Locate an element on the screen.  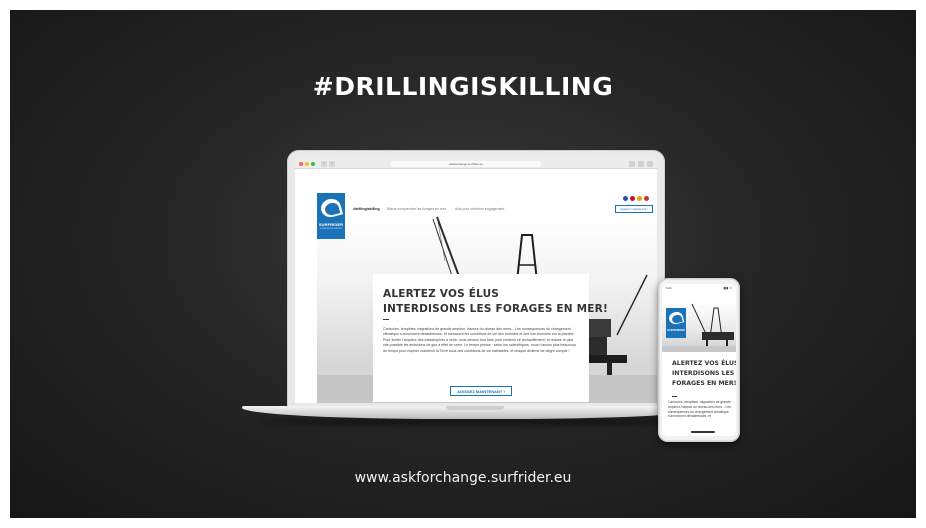
browser-toolbar: ‹ › askforchange.surfrider.eu is located at coordinates (476, 164).